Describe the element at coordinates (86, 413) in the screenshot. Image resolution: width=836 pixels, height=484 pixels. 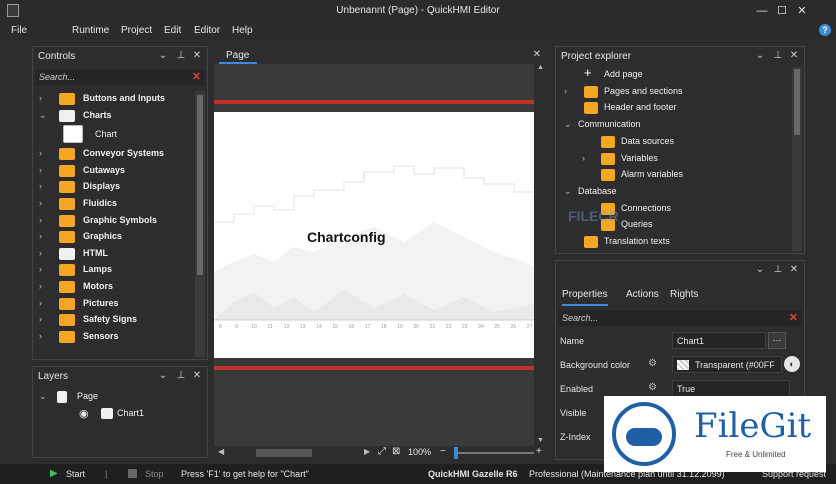
I see `eye-icon: ◉` at that location.